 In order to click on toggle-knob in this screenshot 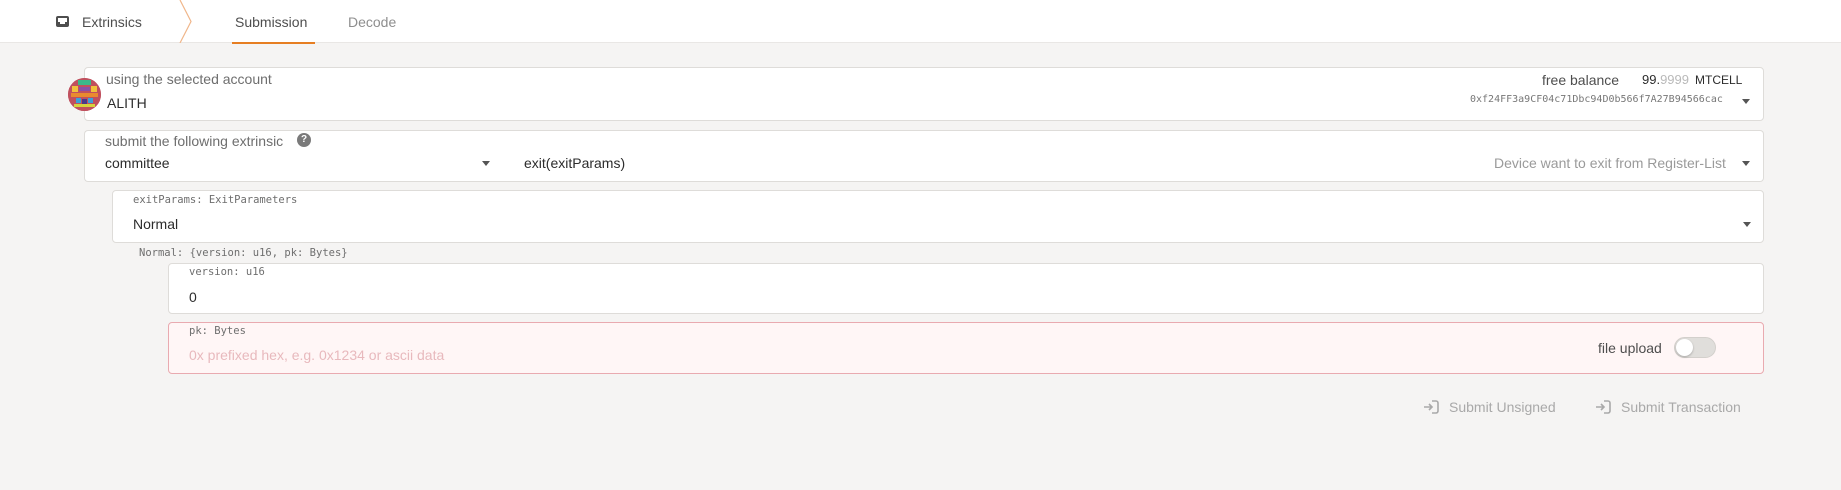, I will do `click(1684, 347)`.